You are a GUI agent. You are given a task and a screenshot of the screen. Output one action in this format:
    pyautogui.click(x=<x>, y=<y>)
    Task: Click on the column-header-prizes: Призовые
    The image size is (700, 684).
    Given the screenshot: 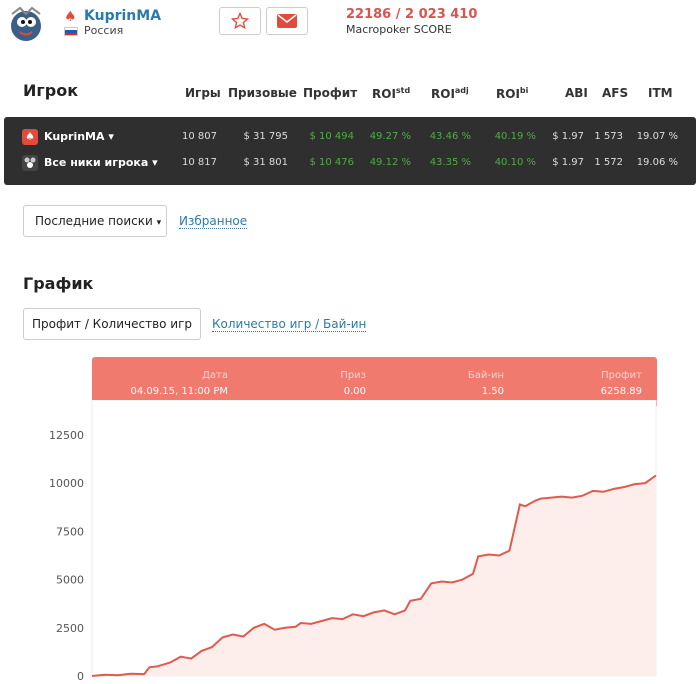 What is the action you would take?
    pyautogui.click(x=262, y=93)
    